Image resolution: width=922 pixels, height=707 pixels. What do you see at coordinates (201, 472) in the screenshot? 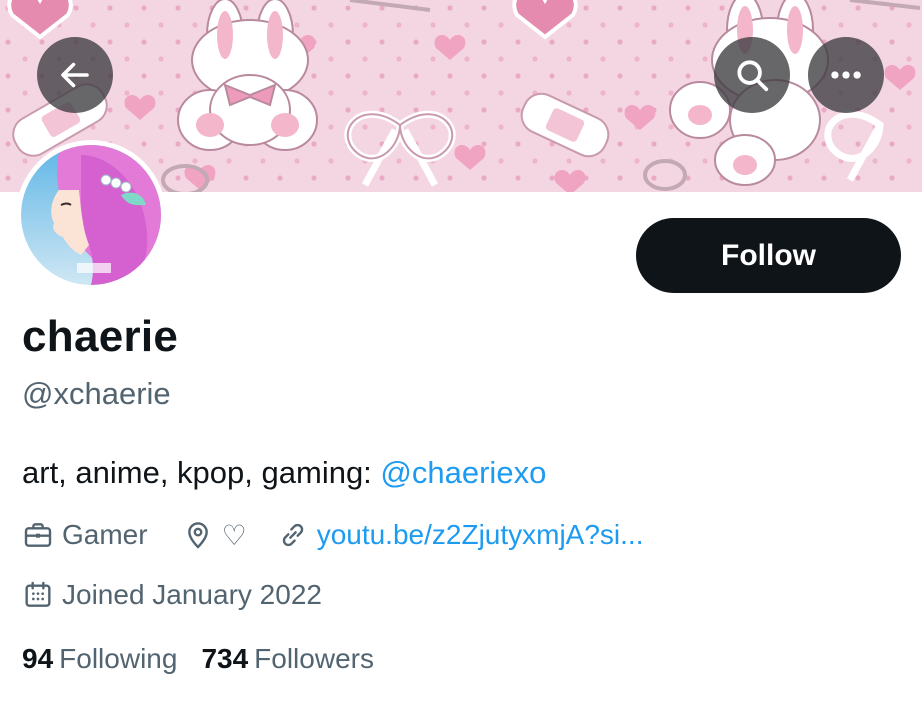
I see `bio-text: art, anime, kpop, gaming:` at bounding box center [201, 472].